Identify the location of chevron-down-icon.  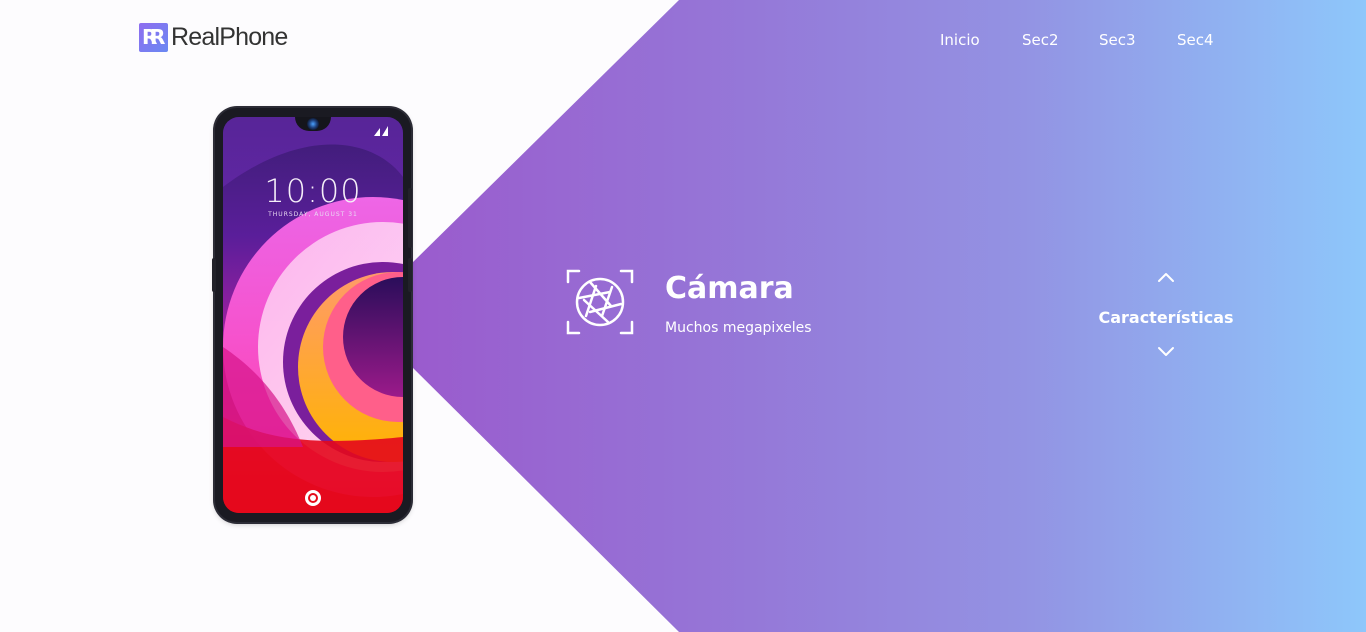
(1166, 352).